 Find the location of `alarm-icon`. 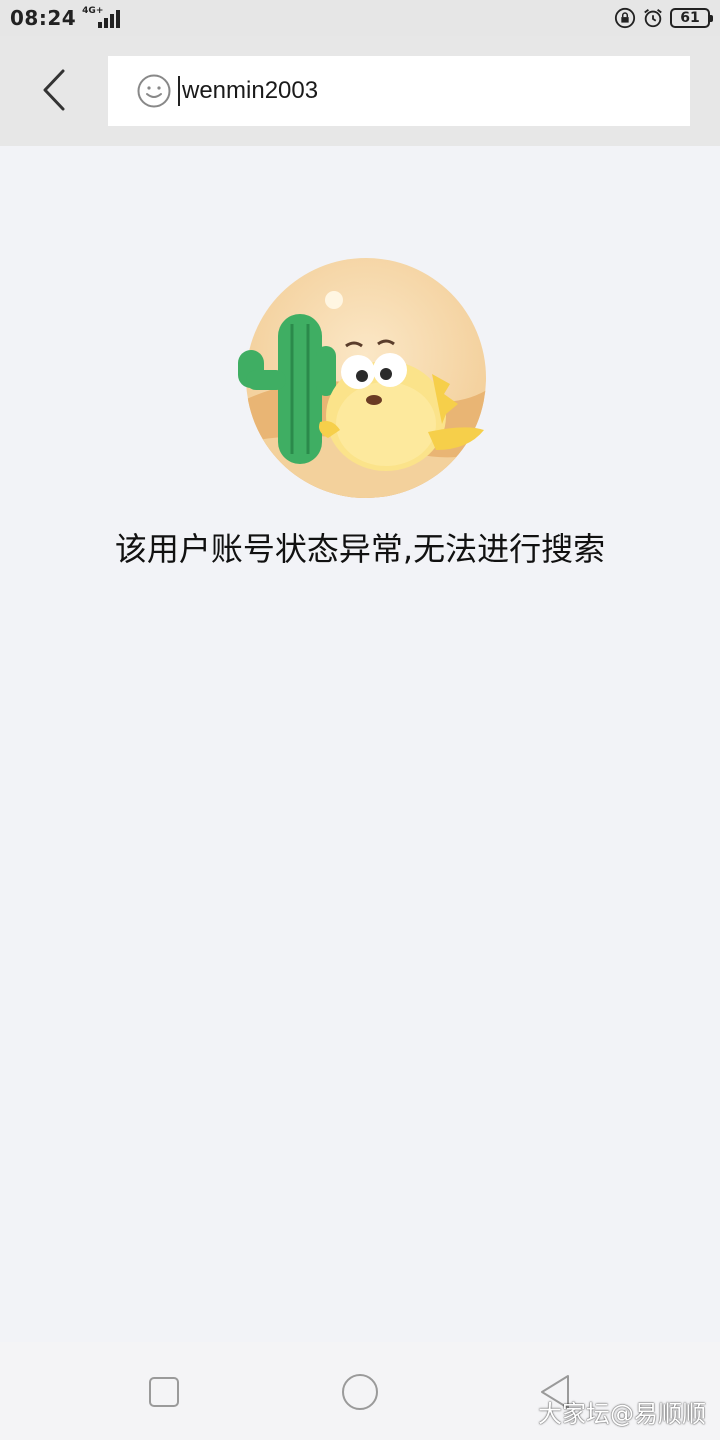

alarm-icon is located at coordinates (653, 18).